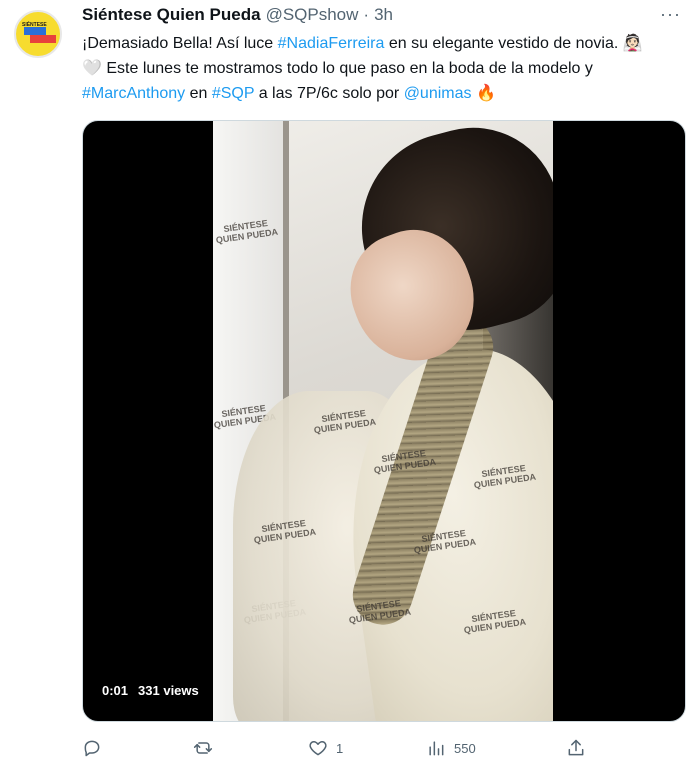  What do you see at coordinates (436, 748) in the screenshot?
I see `views-icon` at bounding box center [436, 748].